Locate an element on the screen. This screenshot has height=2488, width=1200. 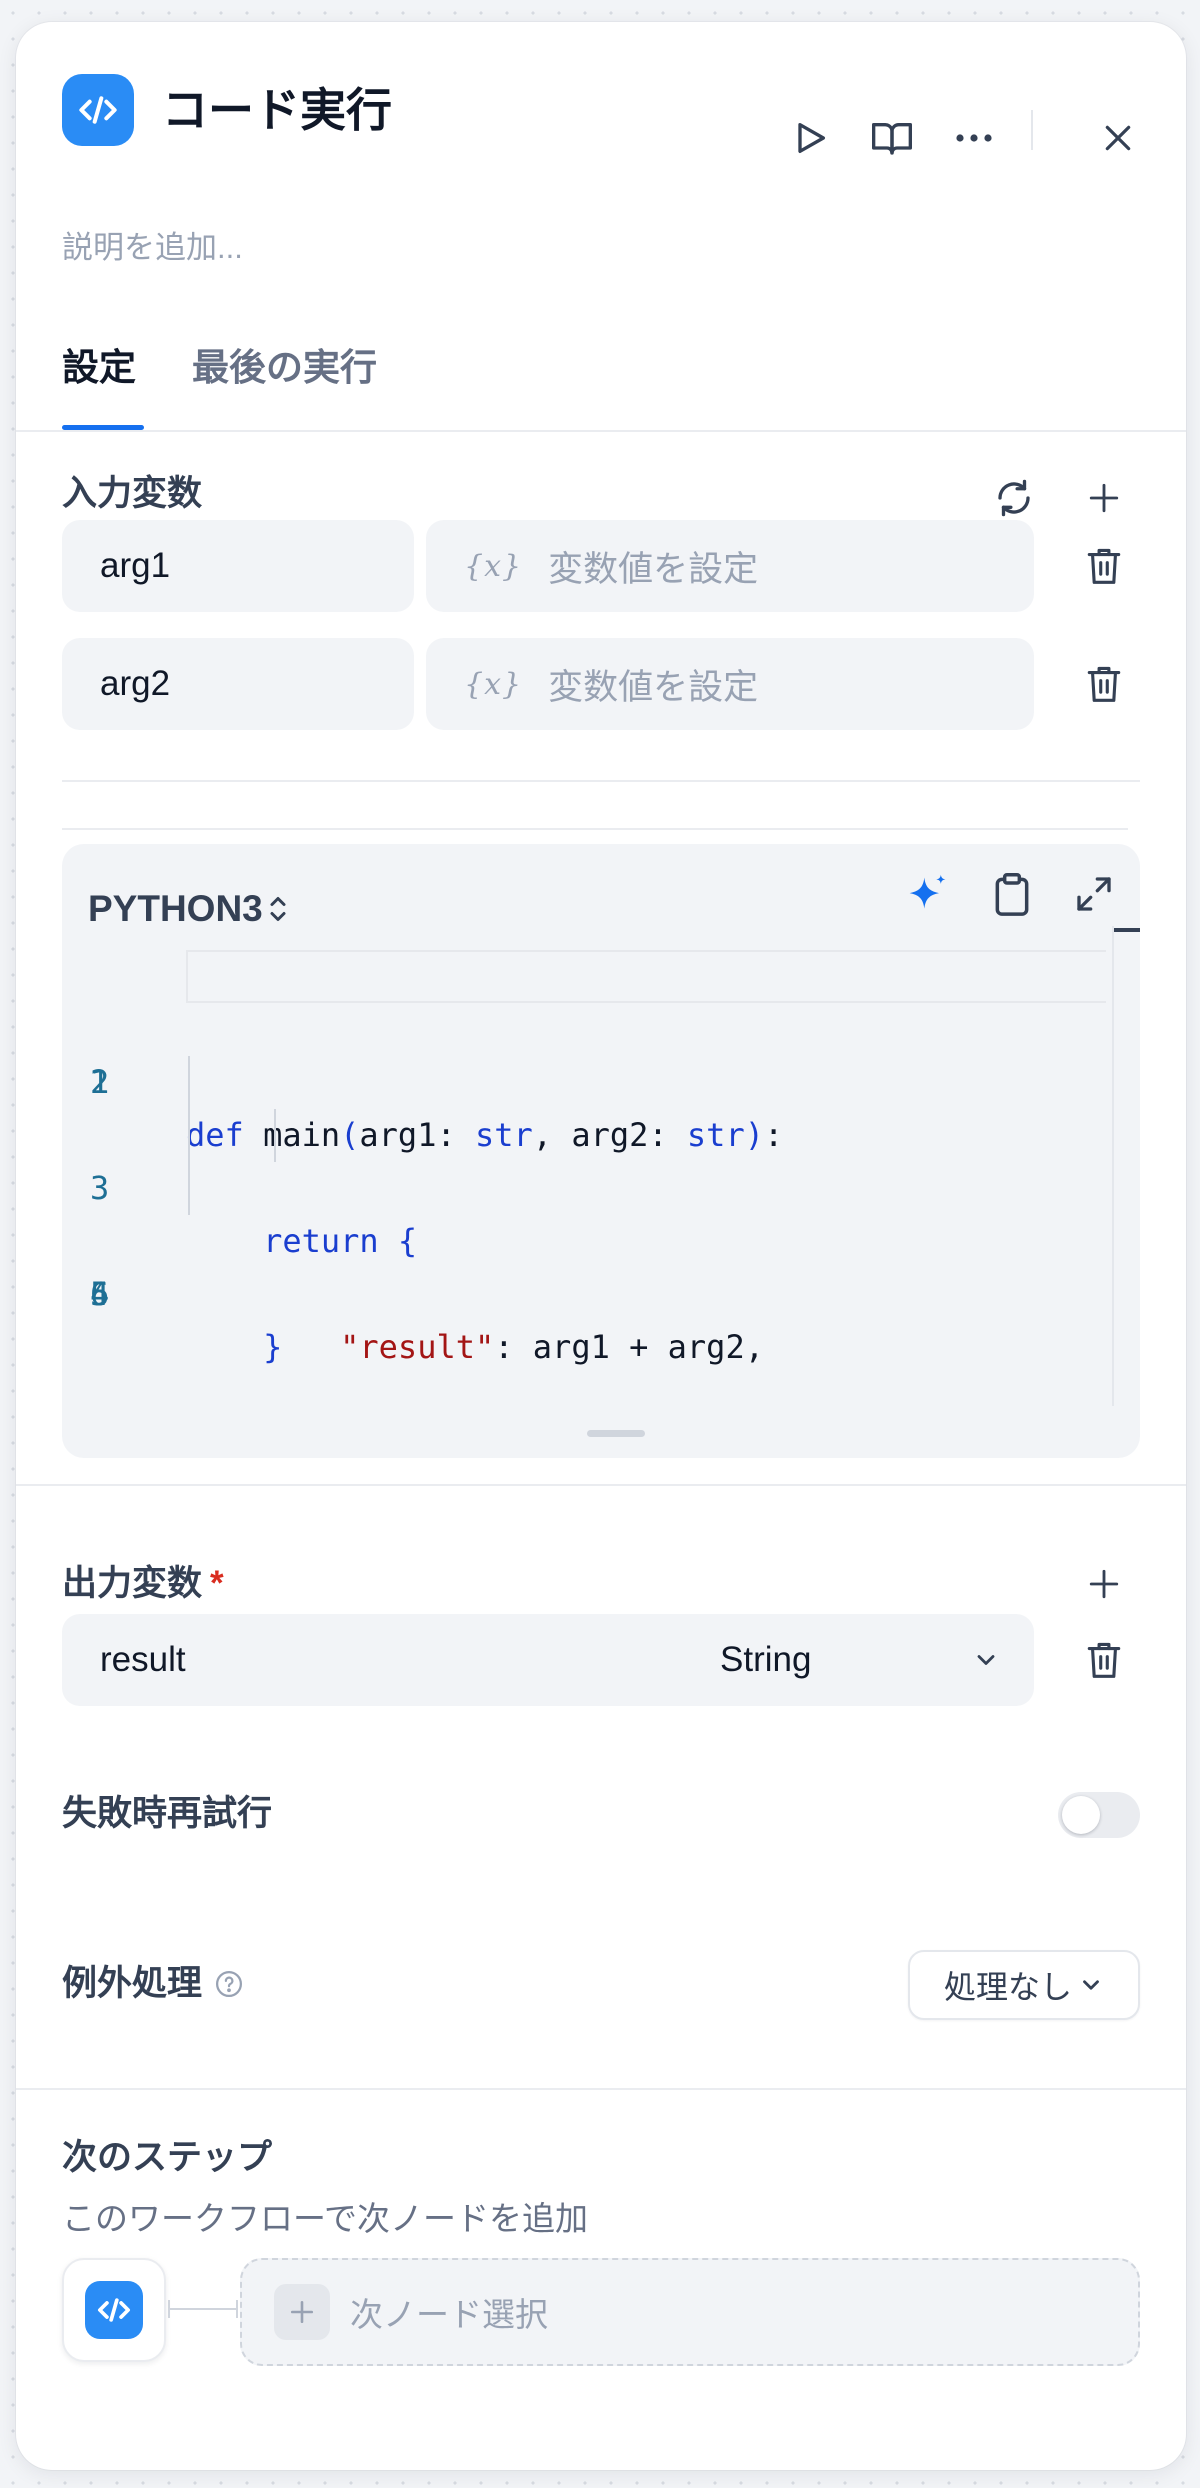
code-line: 3 return { is located at coordinates (601, 1158).